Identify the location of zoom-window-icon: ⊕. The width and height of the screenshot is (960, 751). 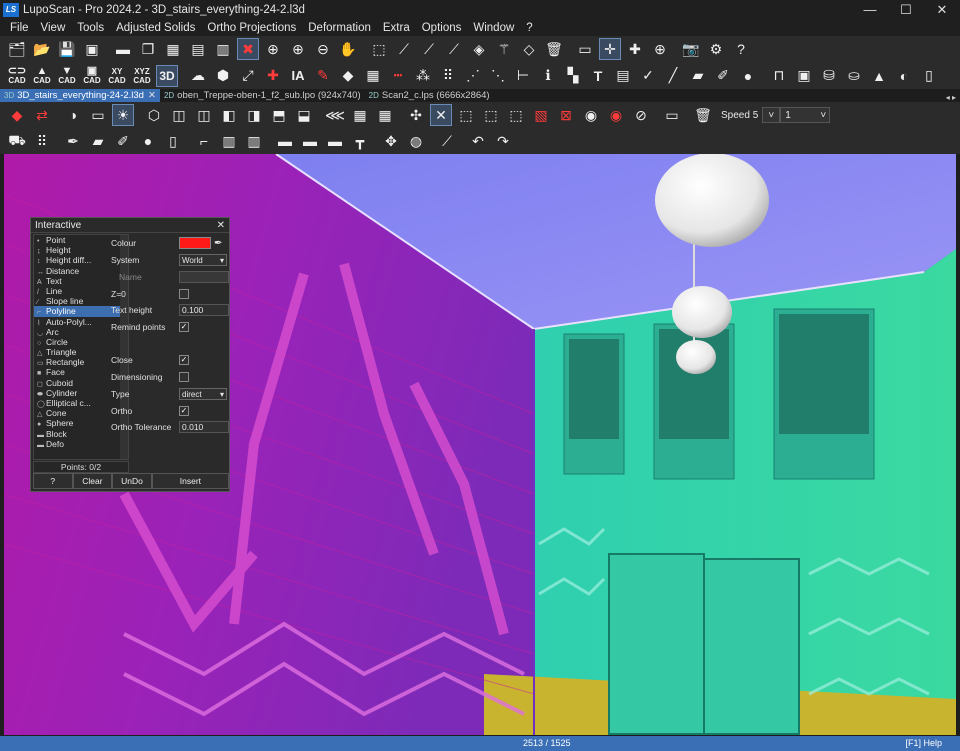
(298, 49).